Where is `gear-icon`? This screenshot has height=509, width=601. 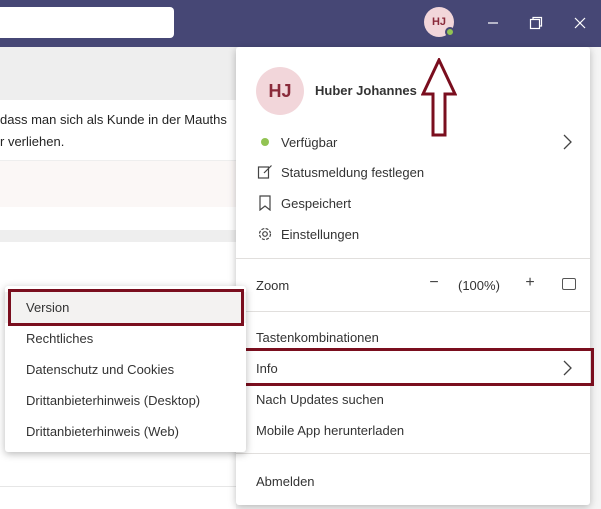 gear-icon is located at coordinates (265, 234).